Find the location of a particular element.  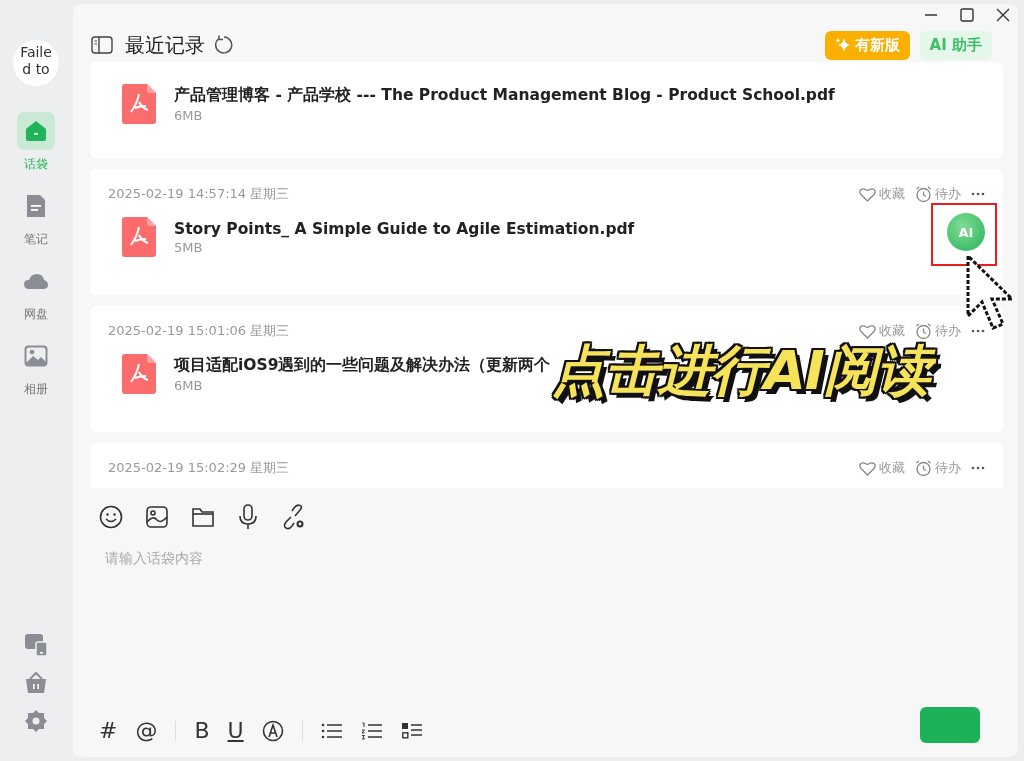

nav-item: 相册 is located at coordinates (36, 367).